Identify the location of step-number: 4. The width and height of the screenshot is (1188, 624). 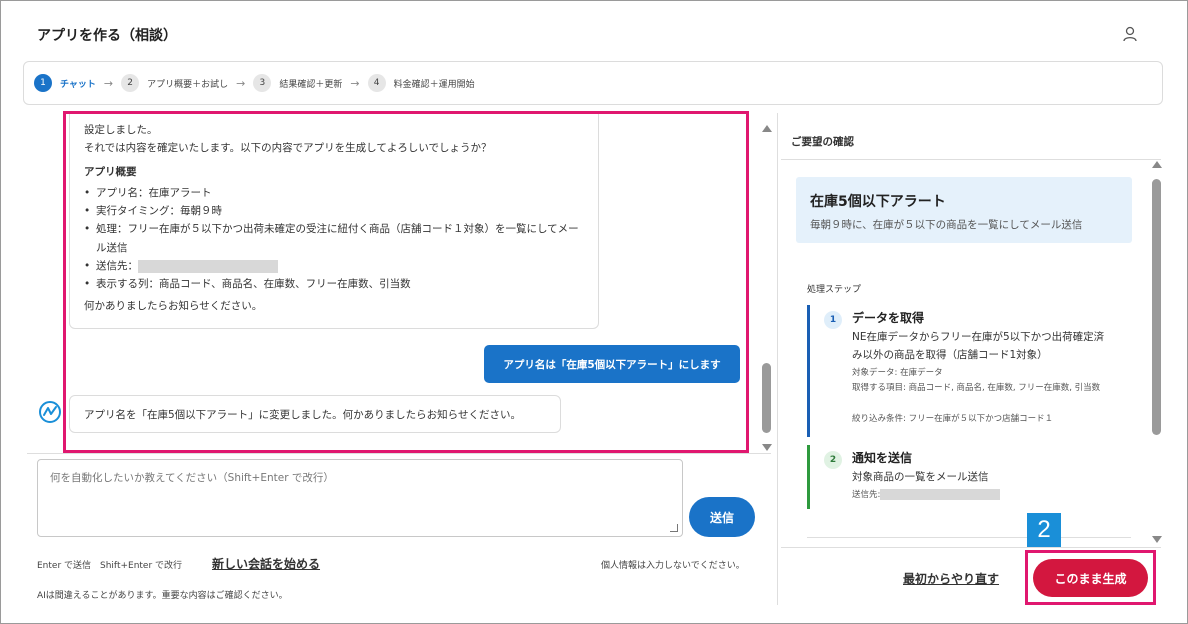
(376, 83).